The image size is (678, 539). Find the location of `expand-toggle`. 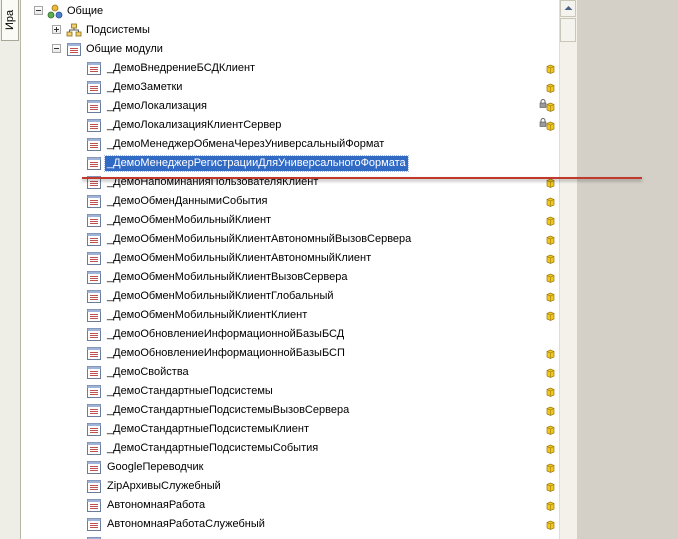

expand-toggle is located at coordinates (56, 29).